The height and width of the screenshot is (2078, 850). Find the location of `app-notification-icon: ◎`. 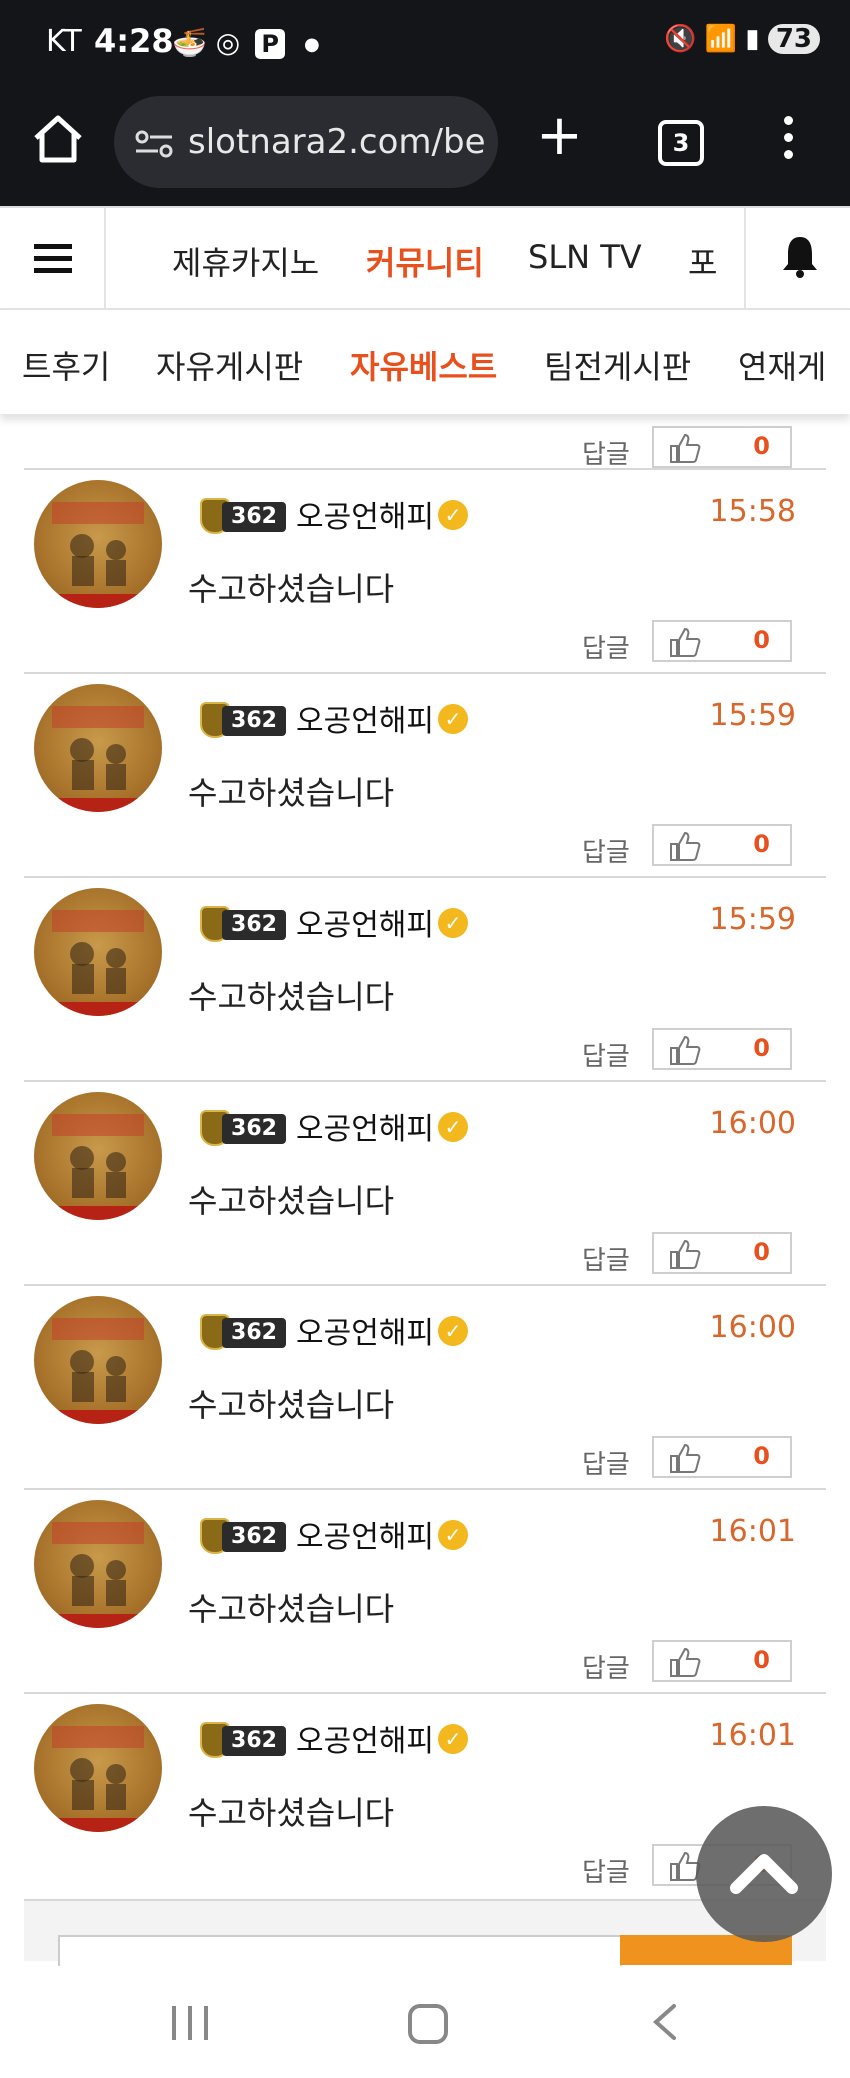

app-notification-icon: ◎ is located at coordinates (228, 42).